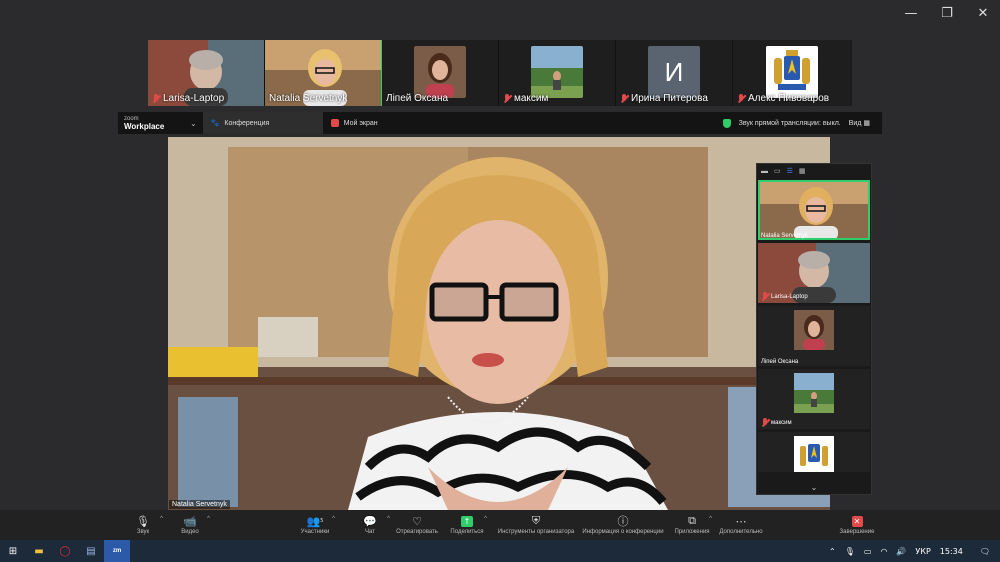 The width and height of the screenshot is (1000, 562). Describe the element at coordinates (692, 520) in the screenshot. I see `apps-icon: ⧉` at that location.